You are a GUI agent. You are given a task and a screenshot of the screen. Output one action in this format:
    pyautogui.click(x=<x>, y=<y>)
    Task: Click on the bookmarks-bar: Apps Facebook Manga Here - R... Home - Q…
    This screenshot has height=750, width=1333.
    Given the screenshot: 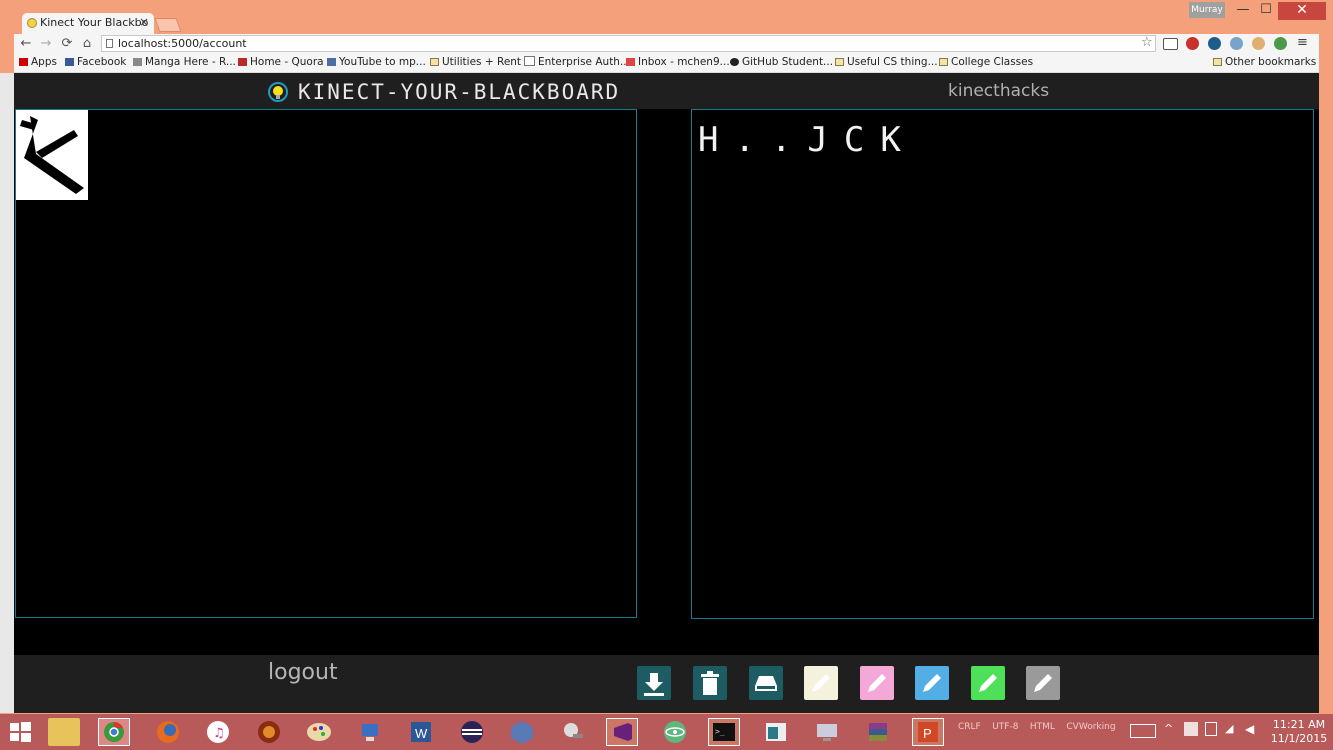 What is the action you would take?
    pyautogui.click(x=666, y=63)
    